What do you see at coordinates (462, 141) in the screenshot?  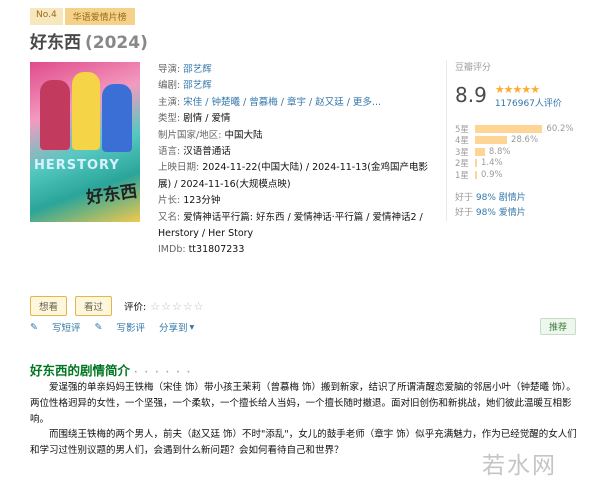 I see `star-level: 4星` at bounding box center [462, 141].